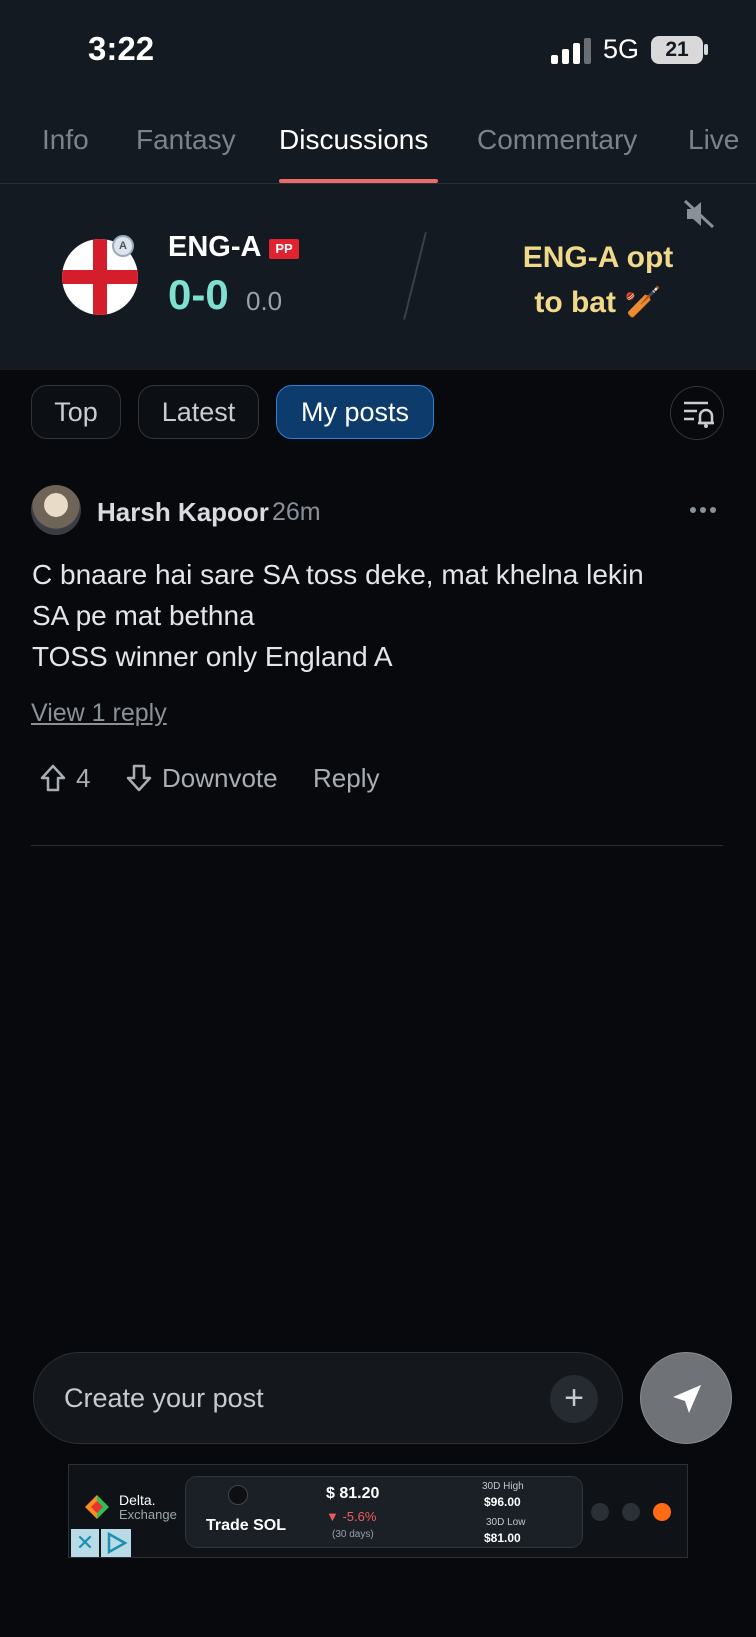 This screenshot has width=756, height=1637. I want to click on tab-commentary: Commentary, so click(557, 140).